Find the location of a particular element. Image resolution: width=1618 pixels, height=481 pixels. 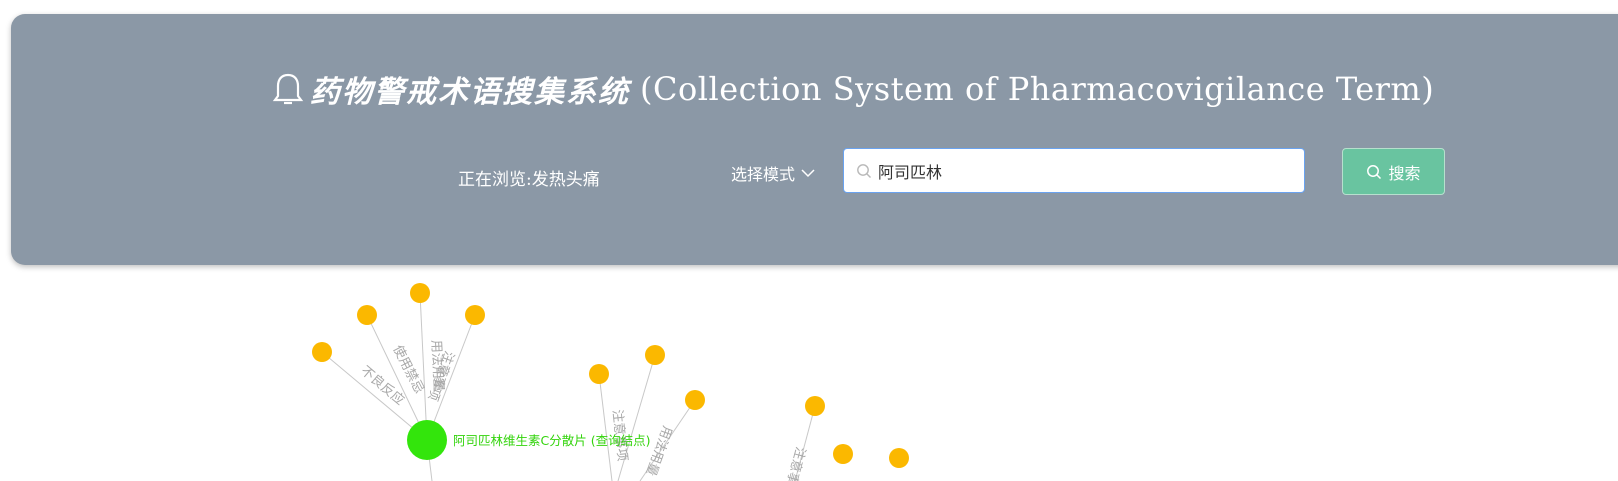

query-node is located at coordinates (427, 440).